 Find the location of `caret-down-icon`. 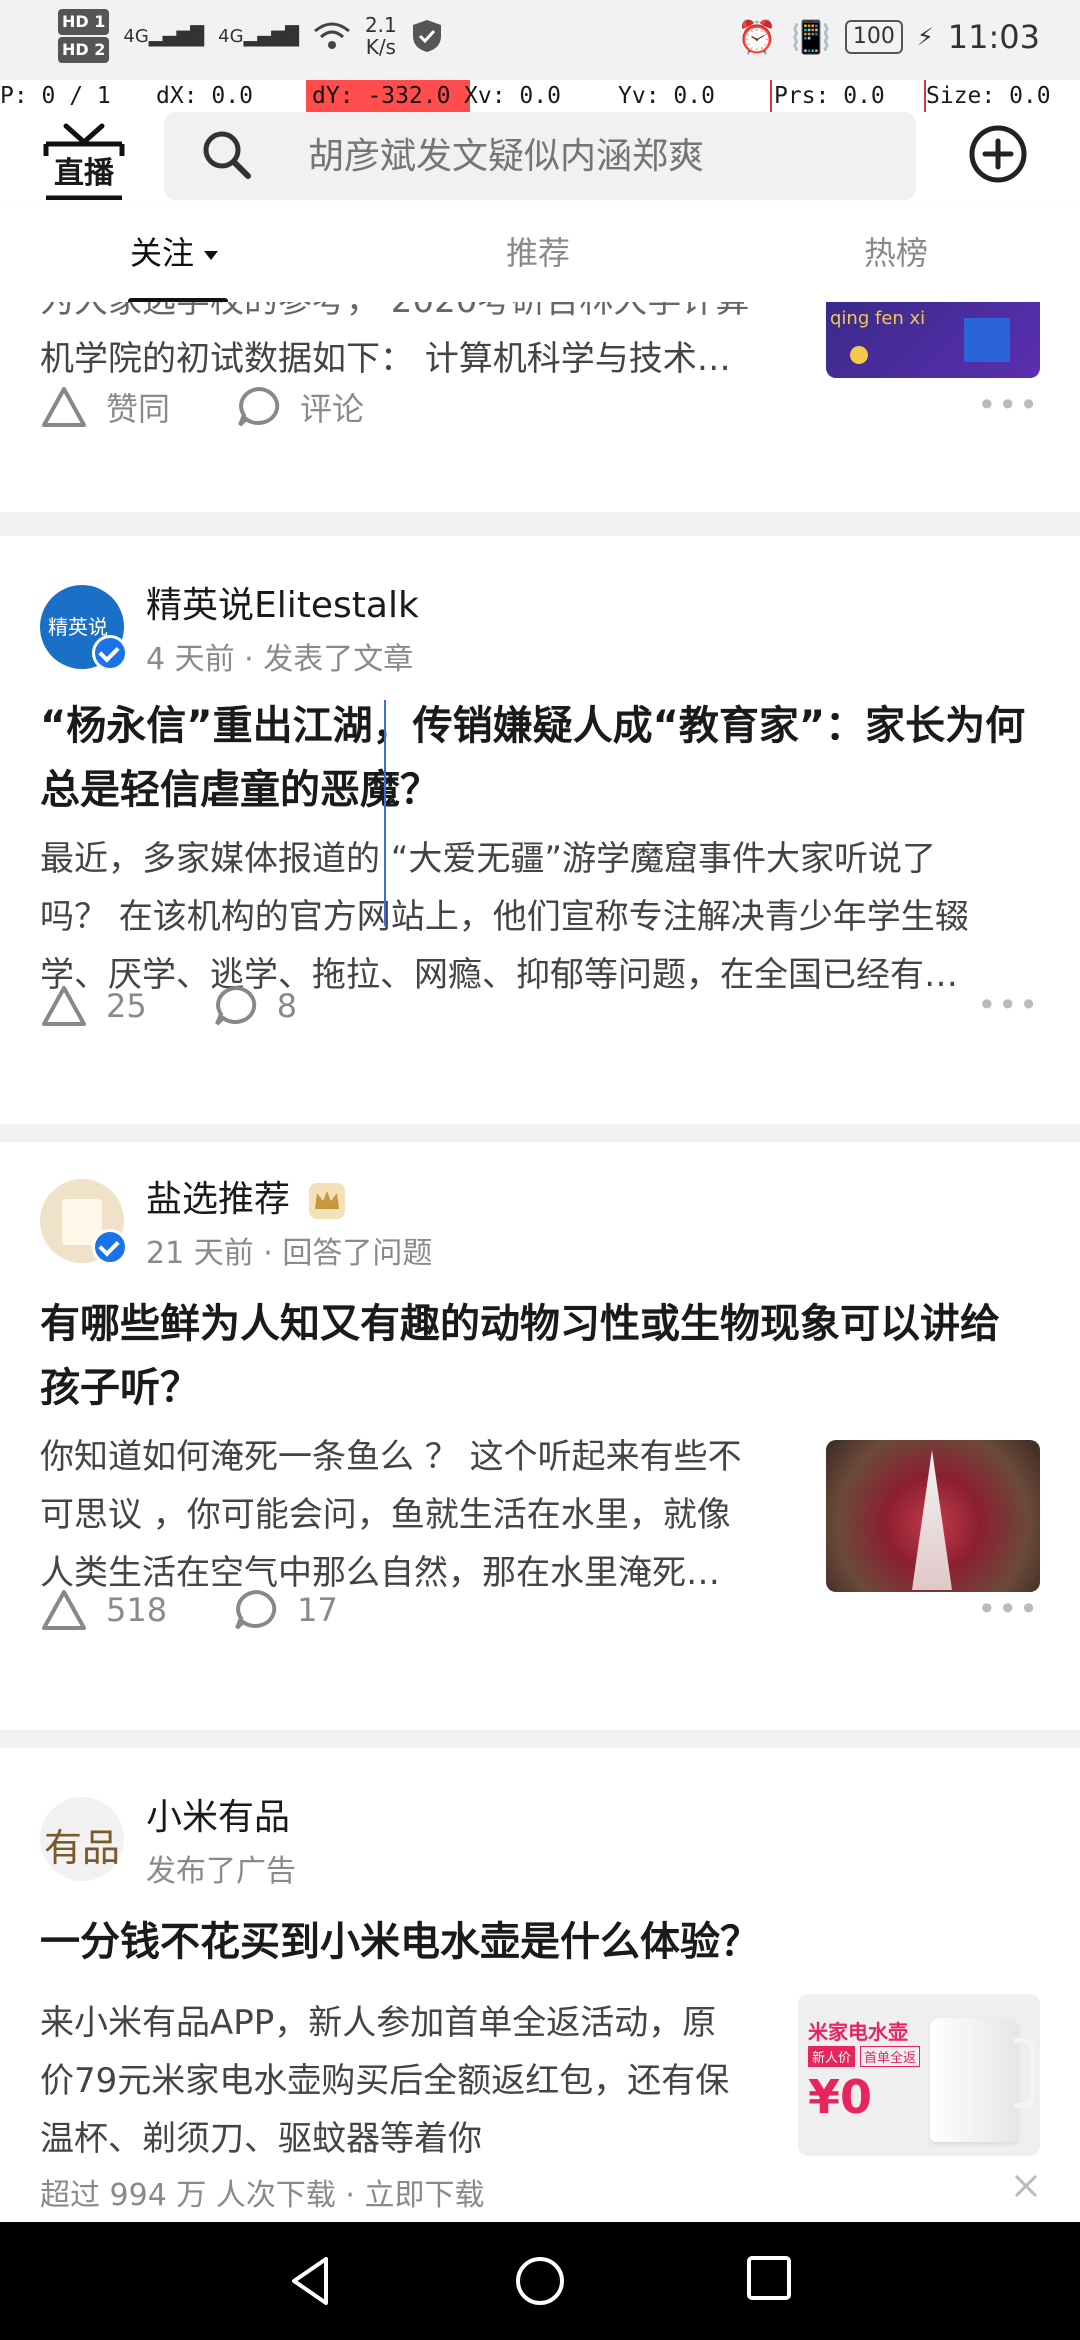

caret-down-icon is located at coordinates (211, 255).